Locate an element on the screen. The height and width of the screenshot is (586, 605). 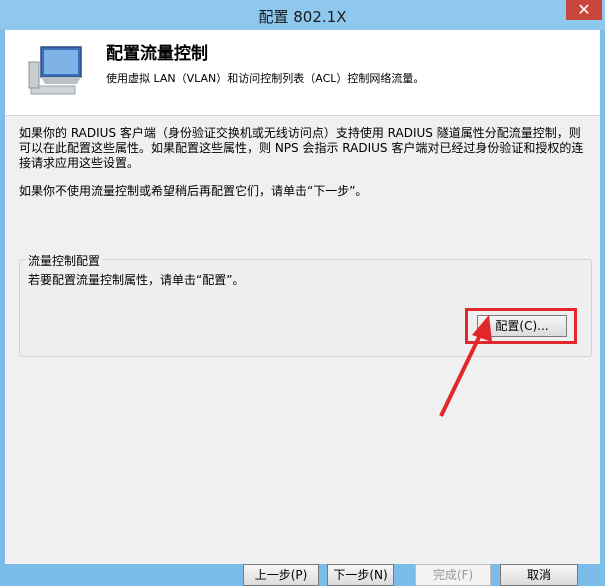
page-title: 配置流量控制 is located at coordinates (157, 54).